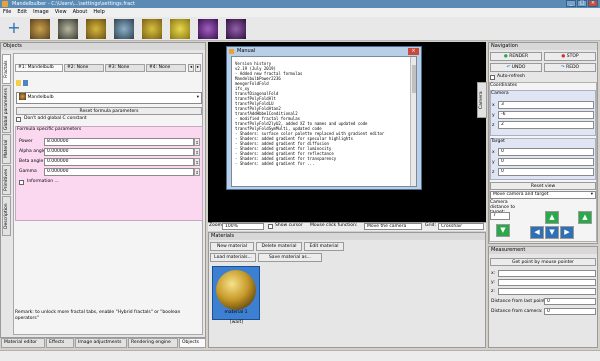  Describe the element at coordinates (543, 262) in the screenshot. I see `get-point-button: Get point by mouse pointer` at that location.